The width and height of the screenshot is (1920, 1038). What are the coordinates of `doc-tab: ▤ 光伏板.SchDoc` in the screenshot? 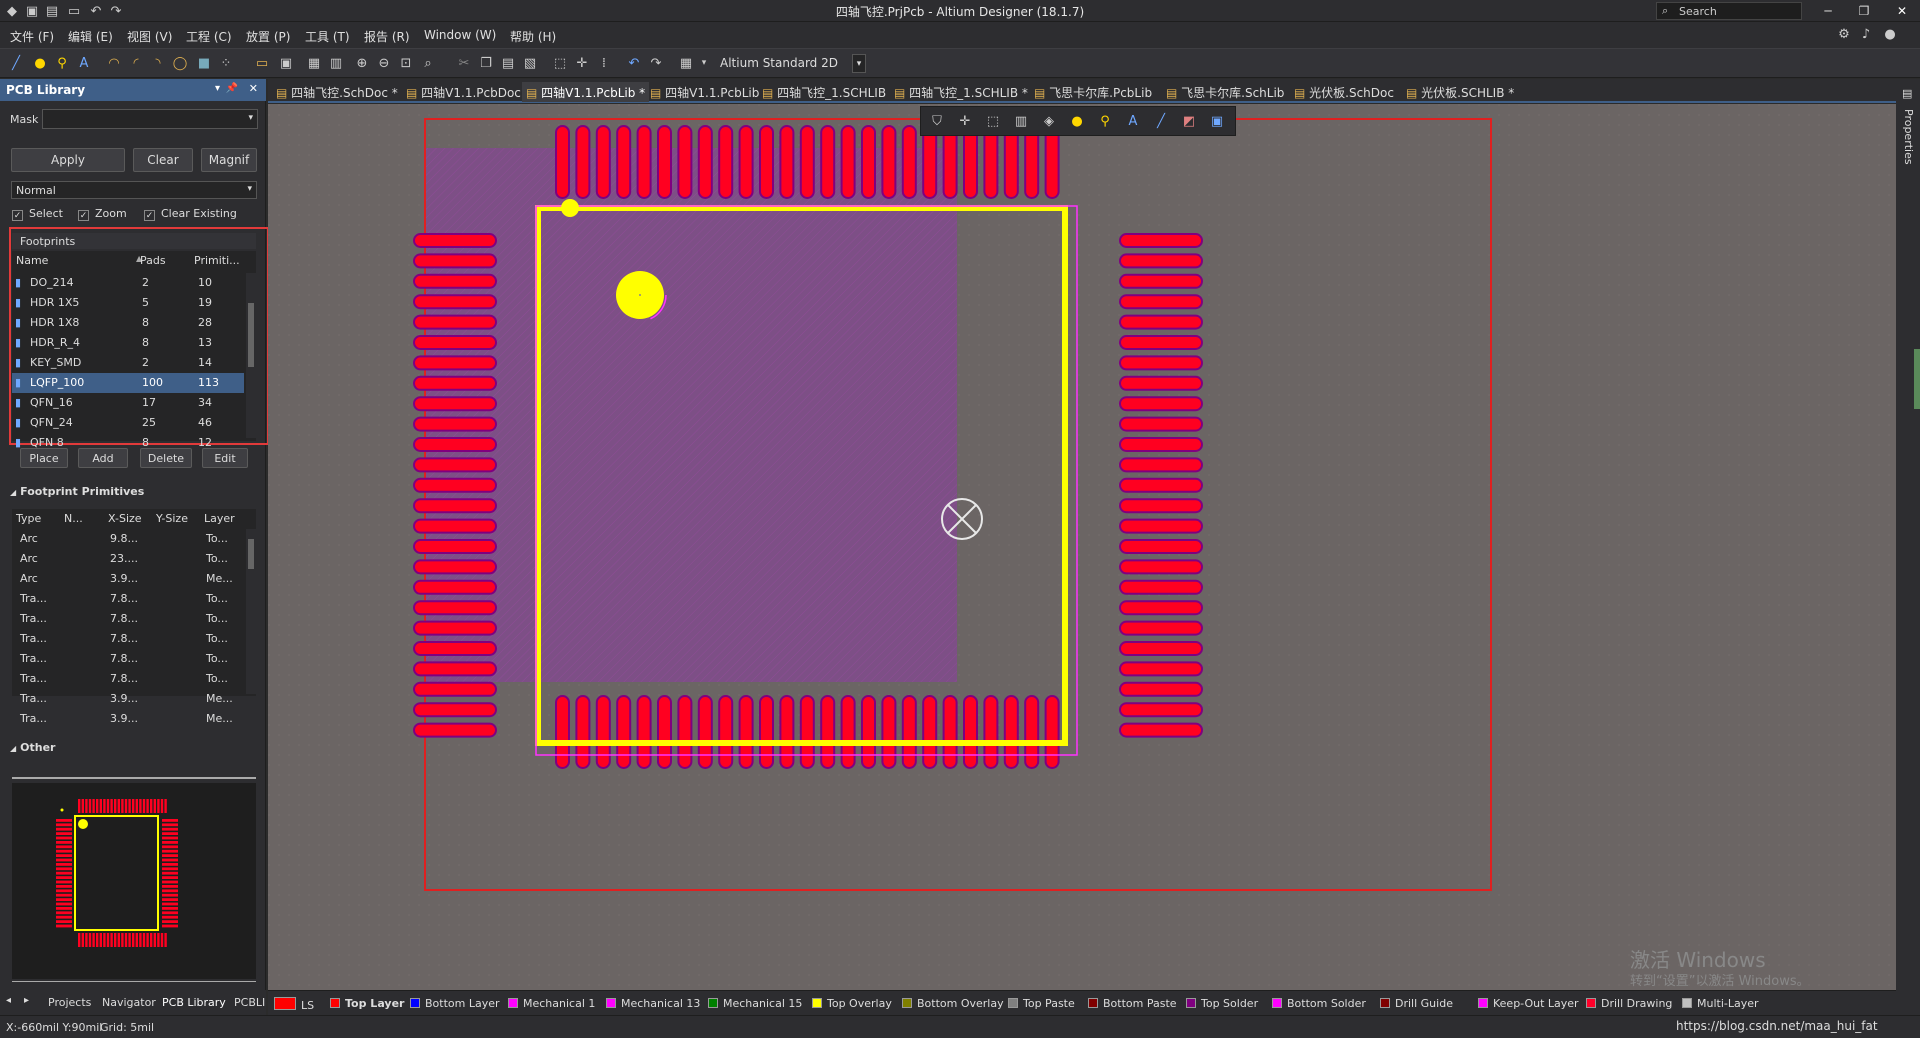 It's located at (1344, 92).